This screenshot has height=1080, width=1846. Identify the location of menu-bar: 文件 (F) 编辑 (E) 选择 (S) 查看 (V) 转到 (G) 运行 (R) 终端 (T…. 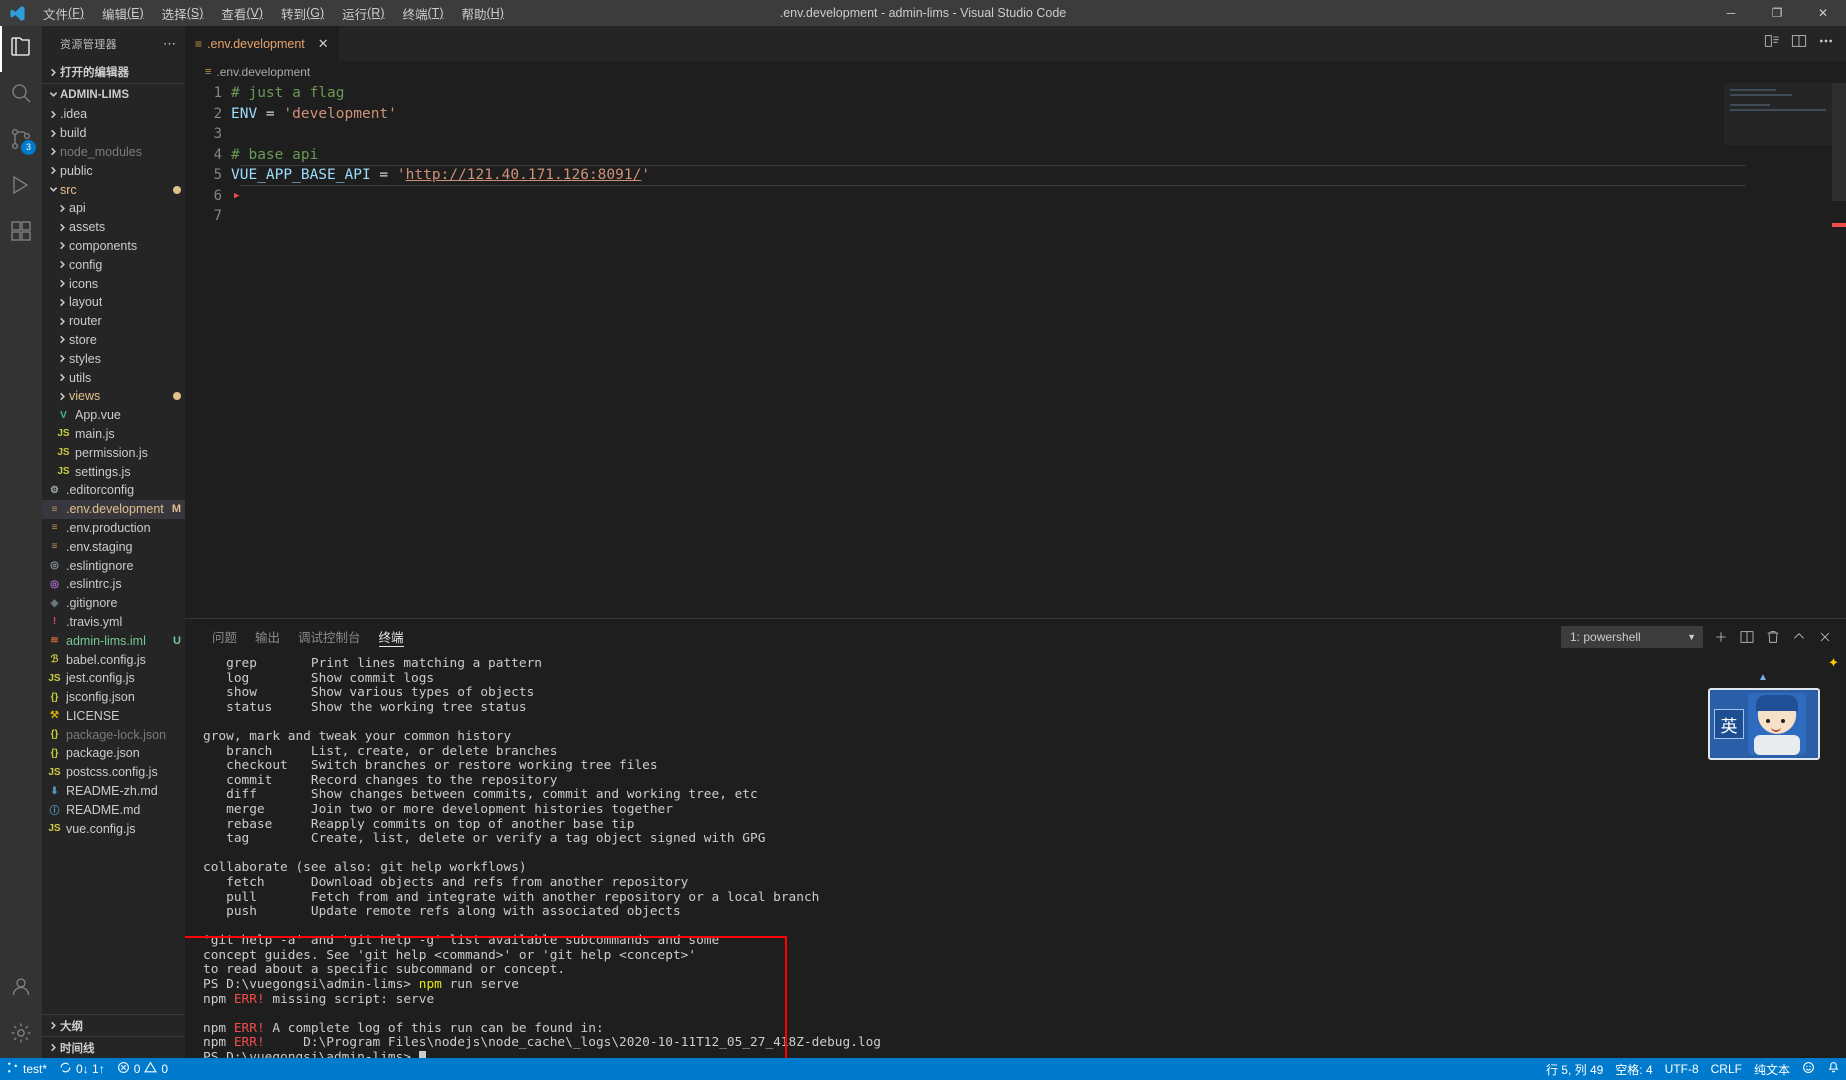
(273, 13).